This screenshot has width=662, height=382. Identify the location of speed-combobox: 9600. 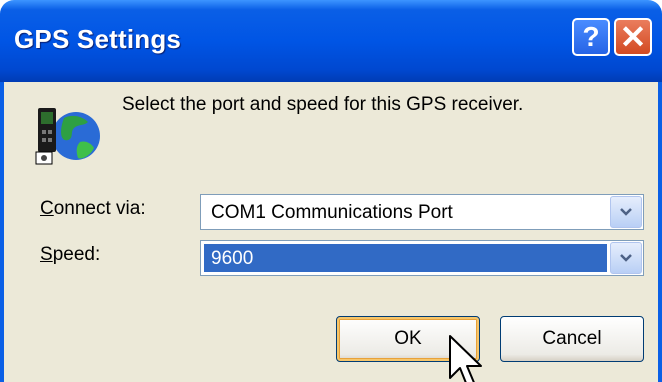
(422, 258).